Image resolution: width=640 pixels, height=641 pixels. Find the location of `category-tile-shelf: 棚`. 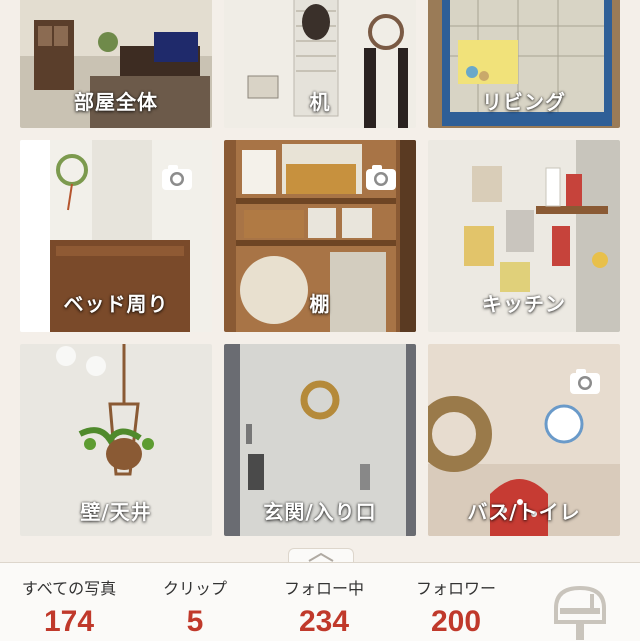

category-tile-shelf: 棚 is located at coordinates (320, 236).